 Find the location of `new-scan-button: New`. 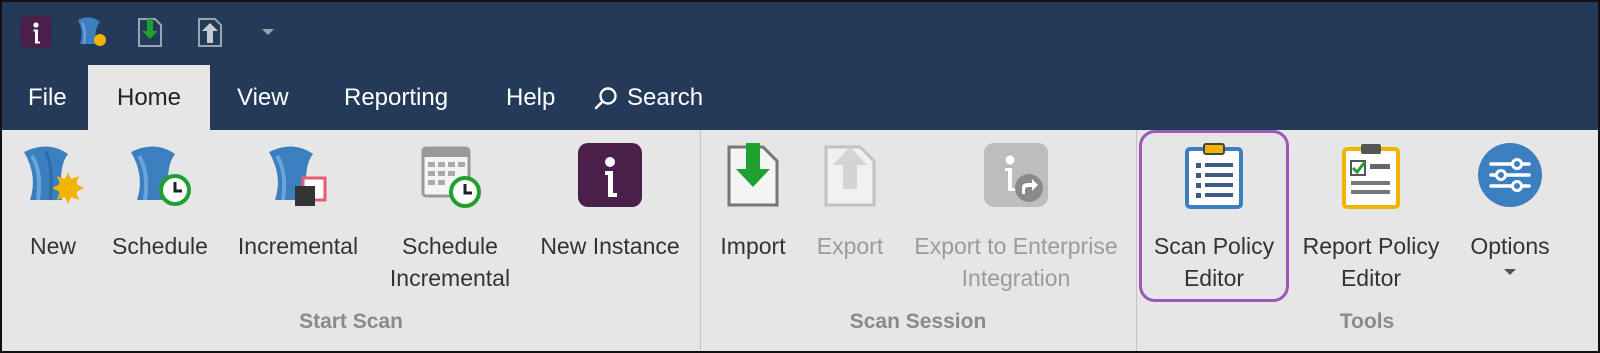

new-scan-button: New is located at coordinates (53, 225).